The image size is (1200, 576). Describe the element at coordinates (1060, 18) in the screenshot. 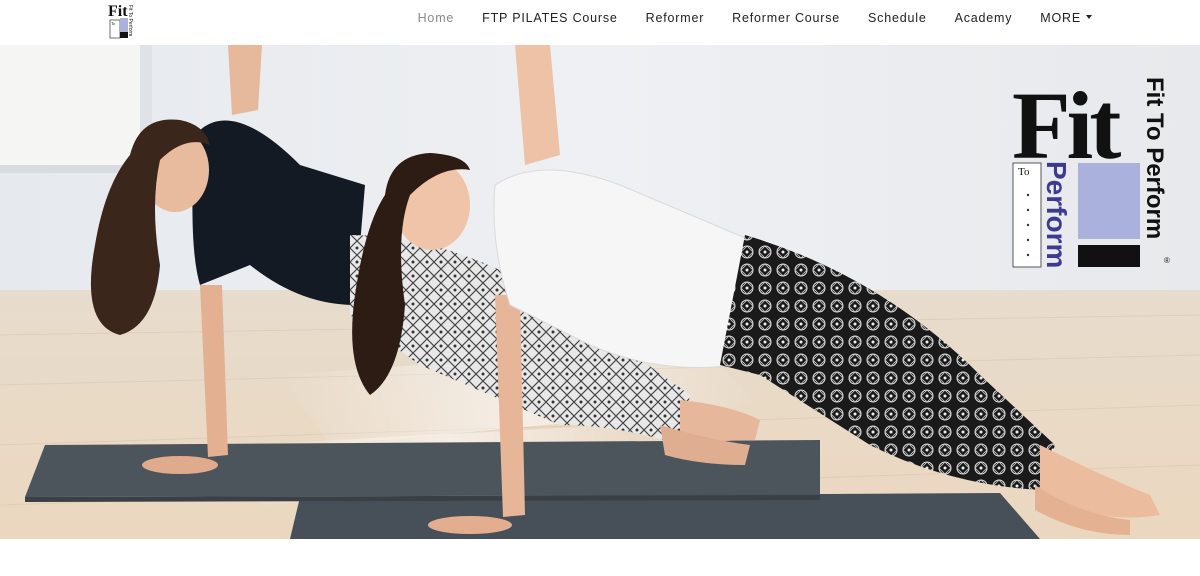

I see `nav-more-label: MORE` at that location.